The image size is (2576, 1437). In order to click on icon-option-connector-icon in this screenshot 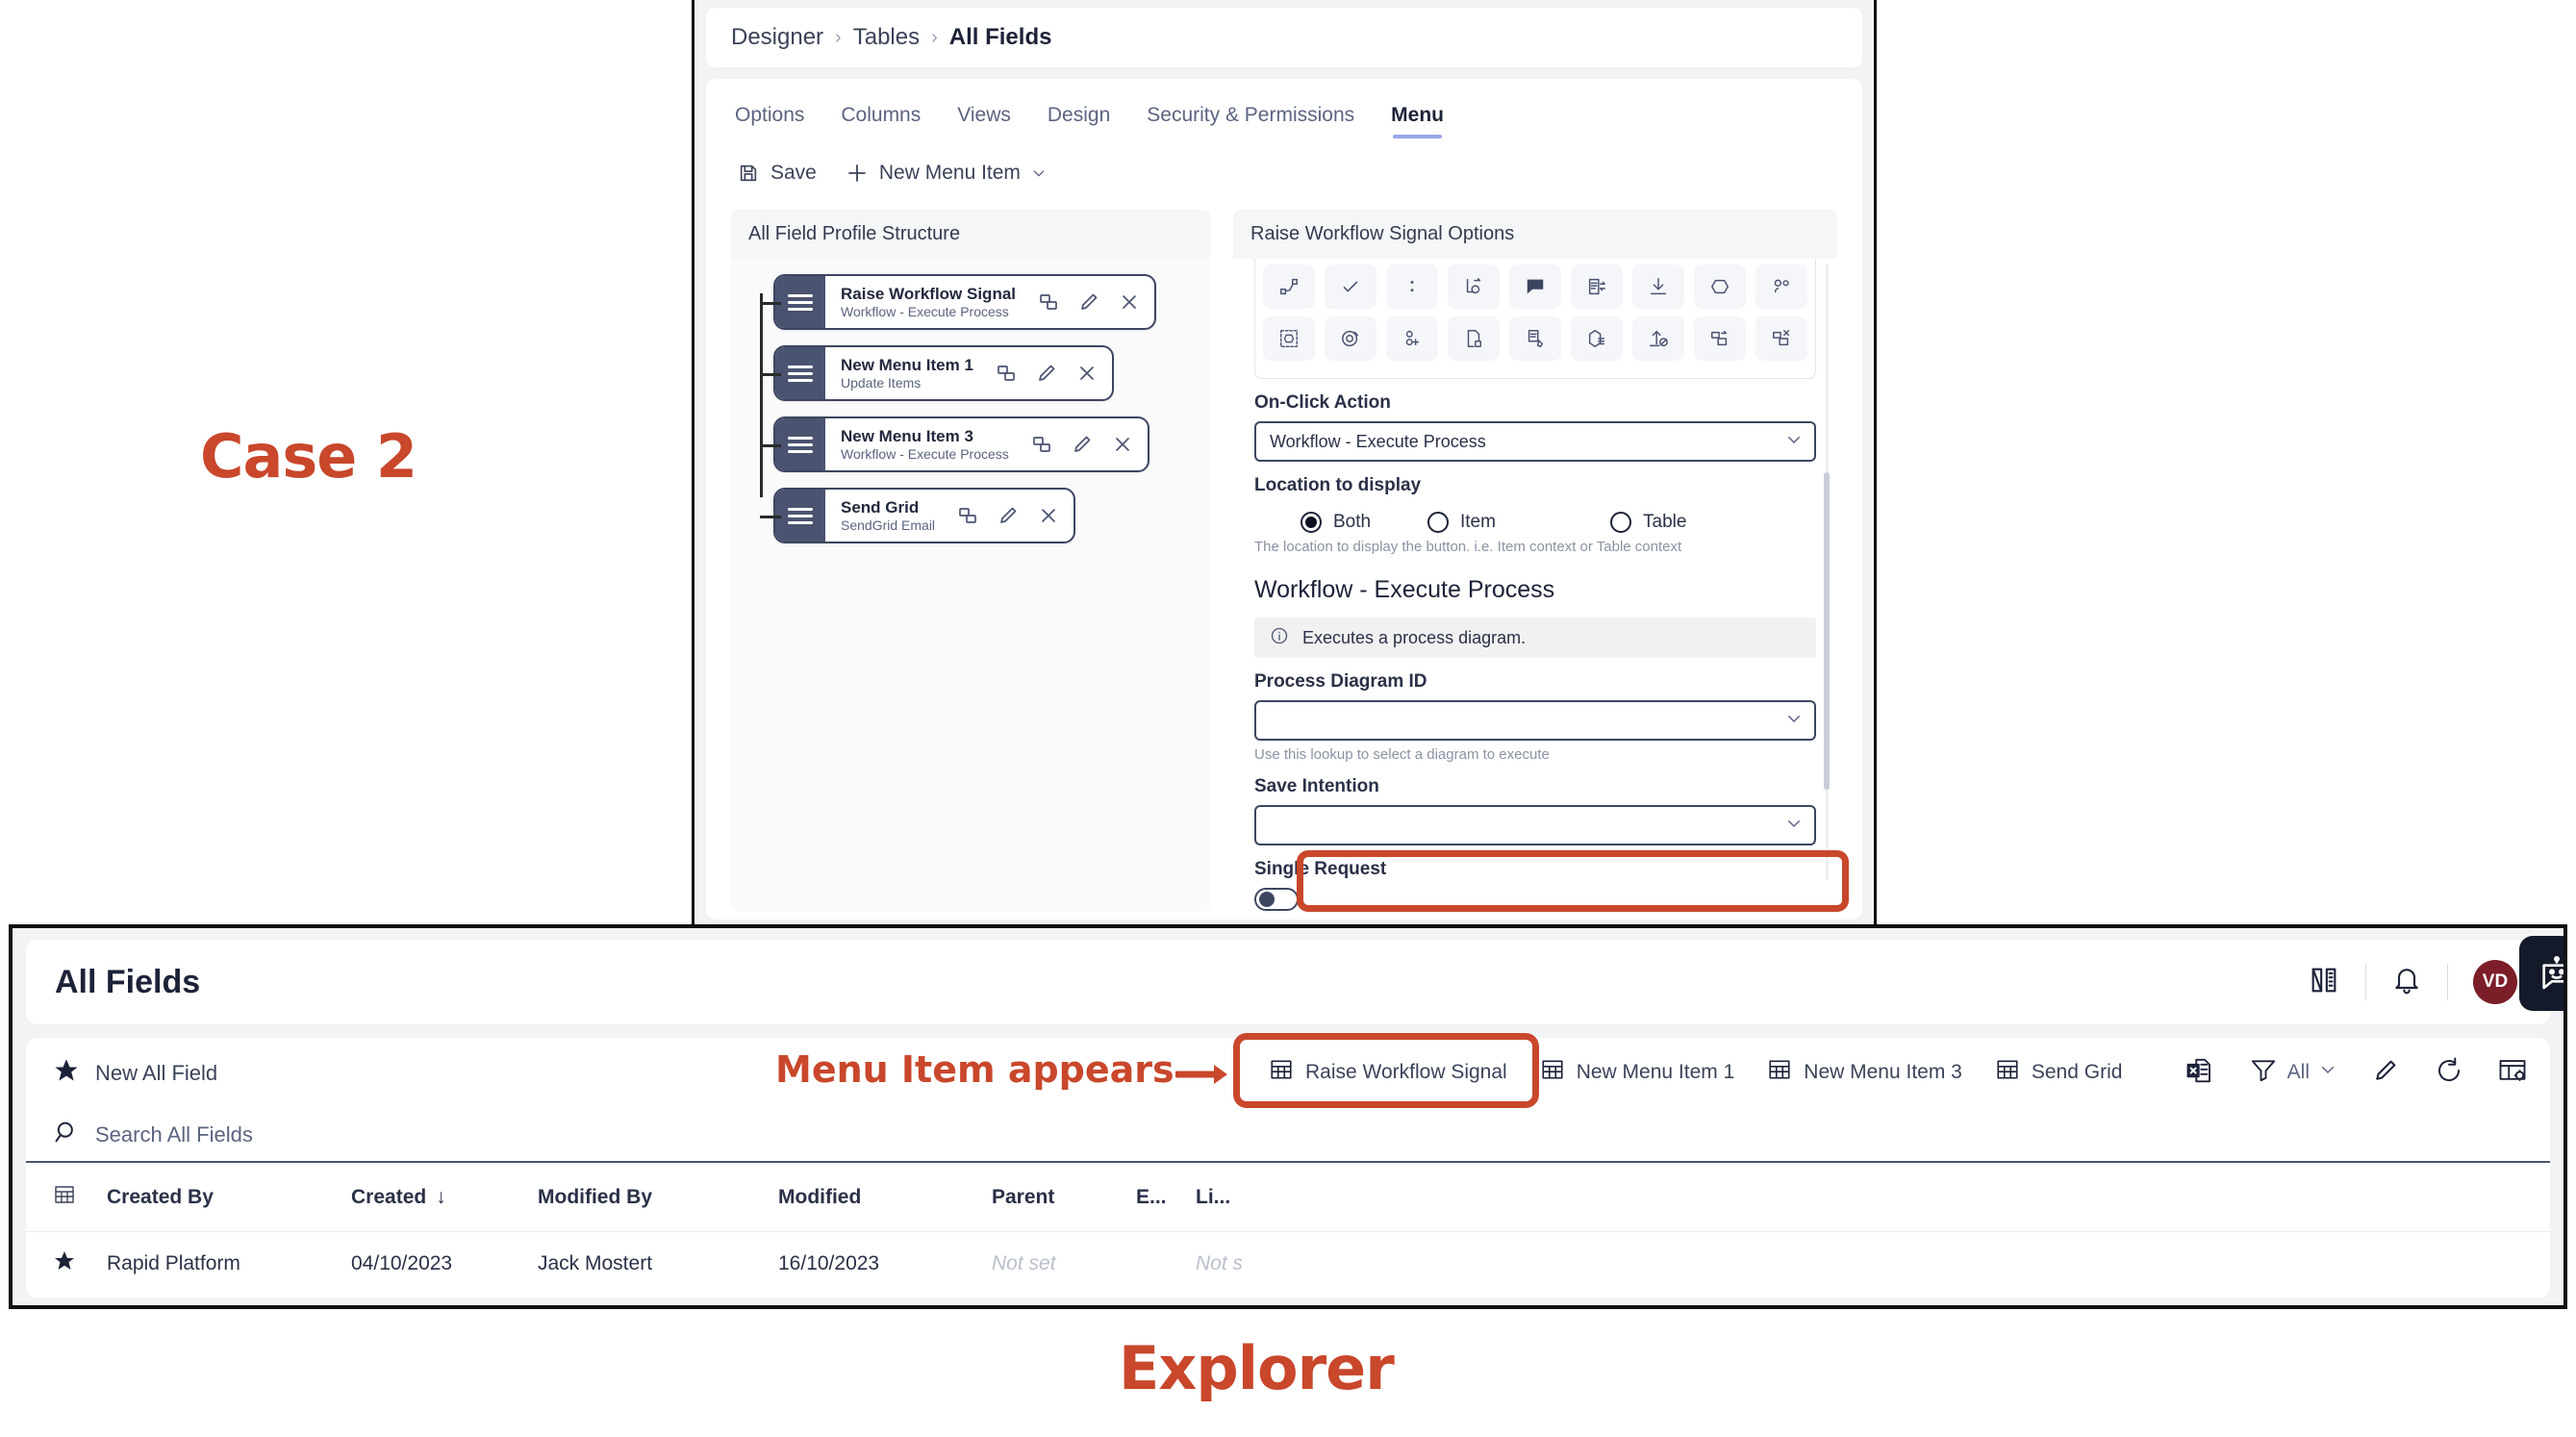, I will do `click(1289, 287)`.